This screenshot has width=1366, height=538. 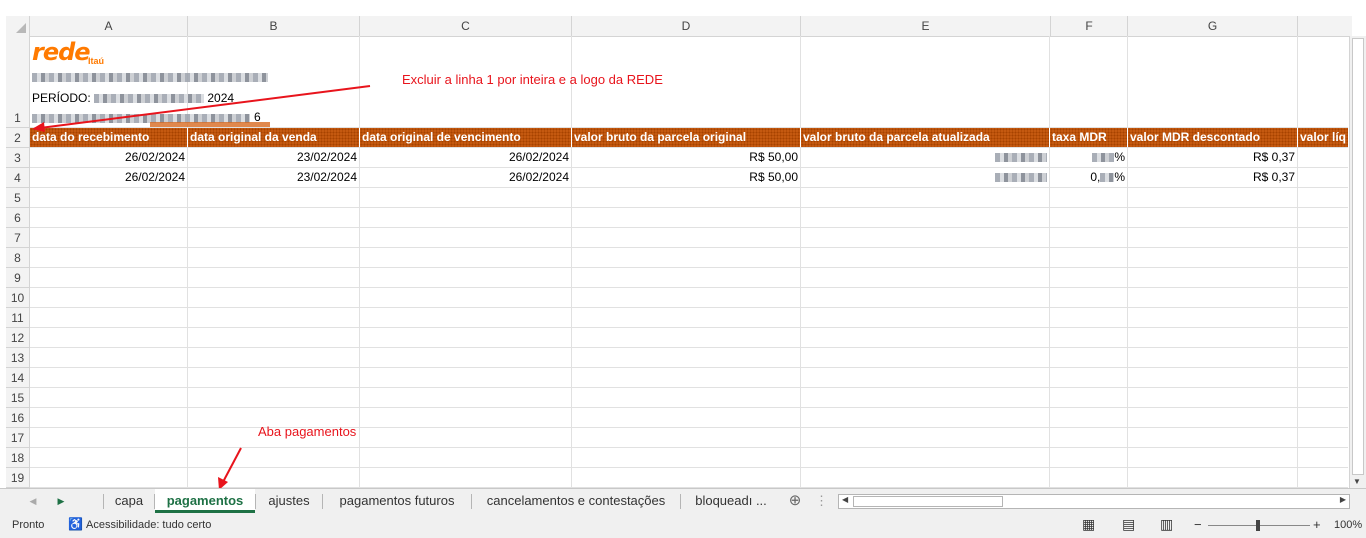 I want to click on column-header-h, so click(x=1325, y=26).